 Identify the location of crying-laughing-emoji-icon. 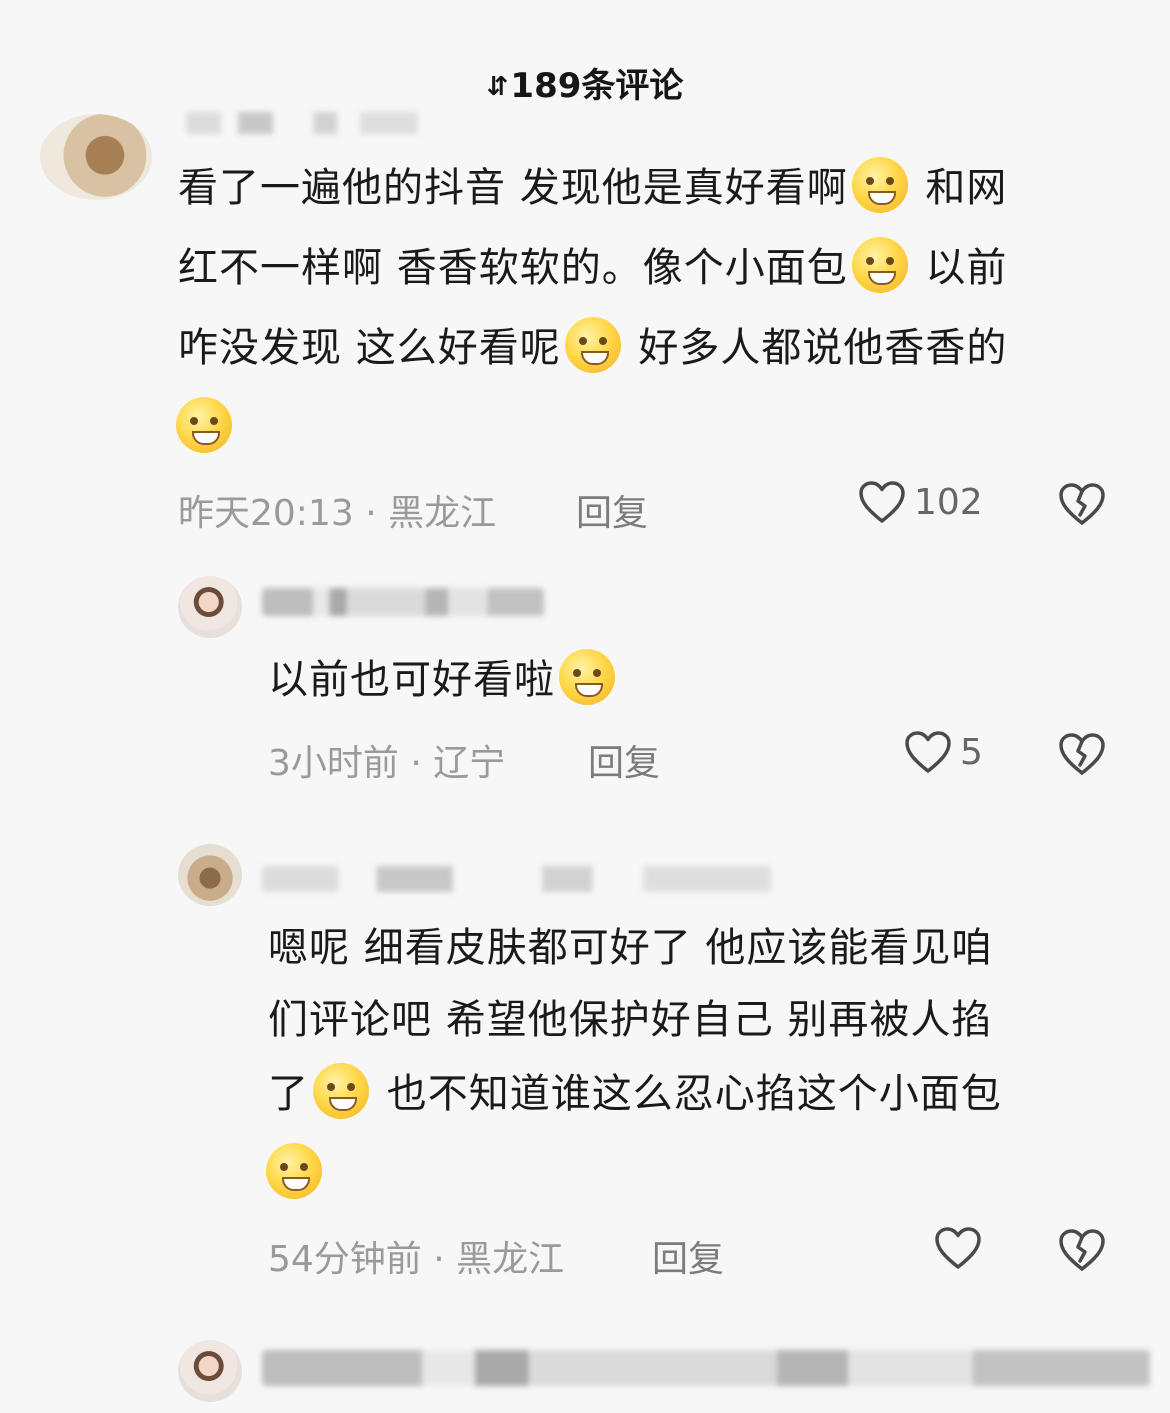
(341, 1091).